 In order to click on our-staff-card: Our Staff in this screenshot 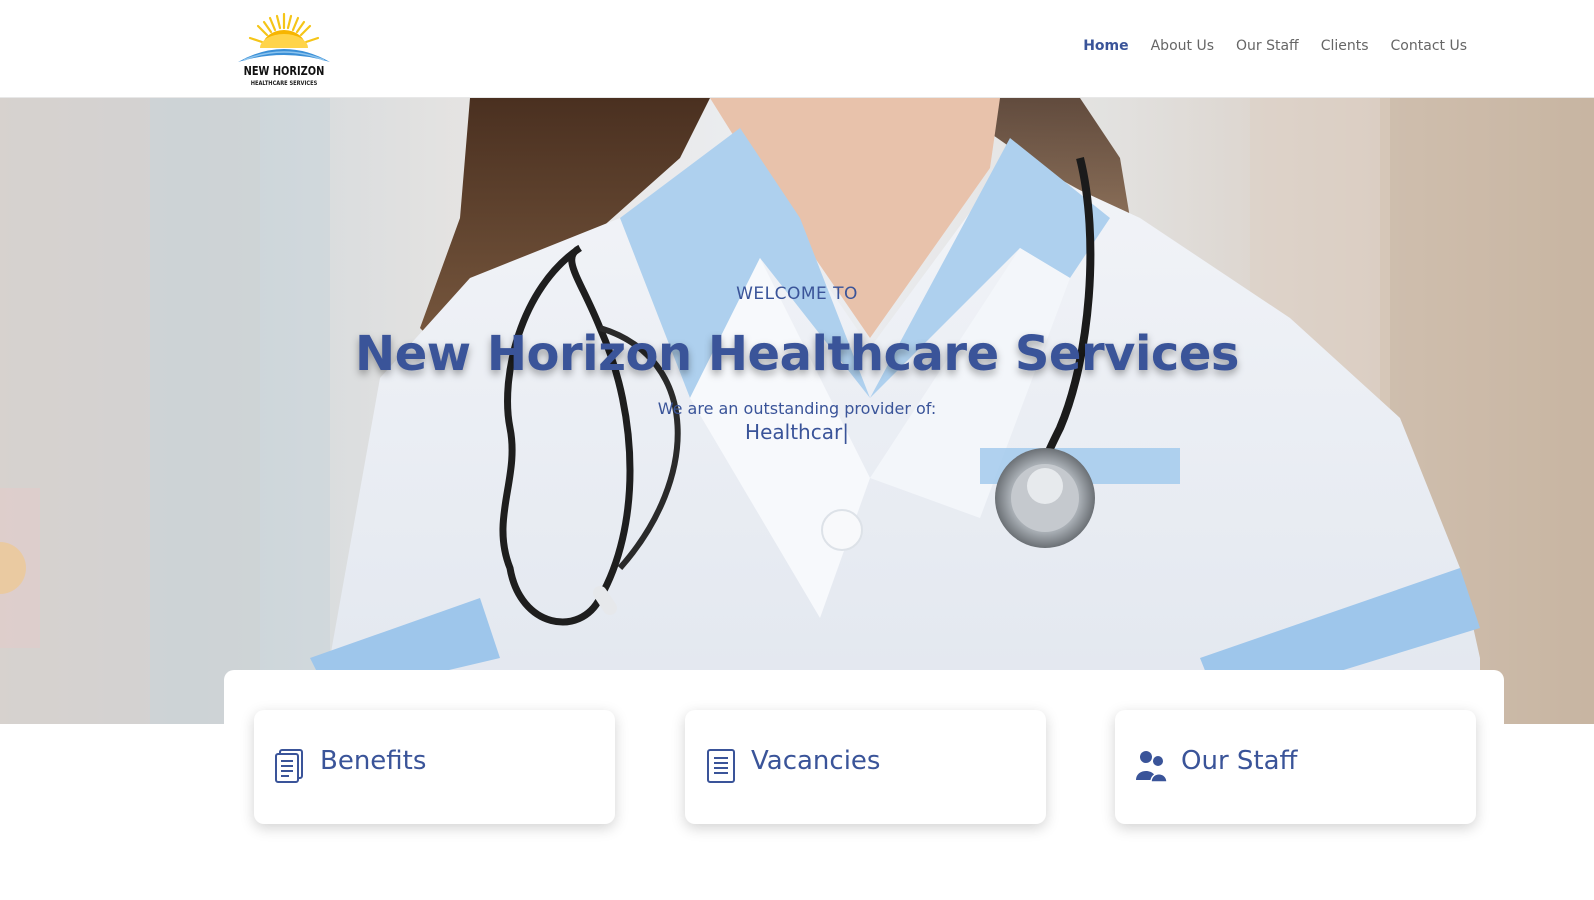, I will do `click(1295, 767)`.